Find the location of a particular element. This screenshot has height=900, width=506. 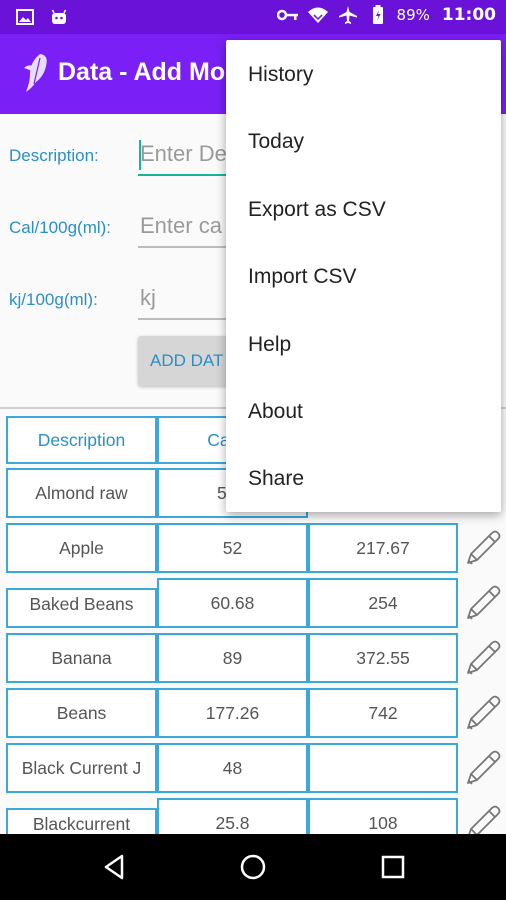

table-row-description: Black Current J is located at coordinates (81, 768).